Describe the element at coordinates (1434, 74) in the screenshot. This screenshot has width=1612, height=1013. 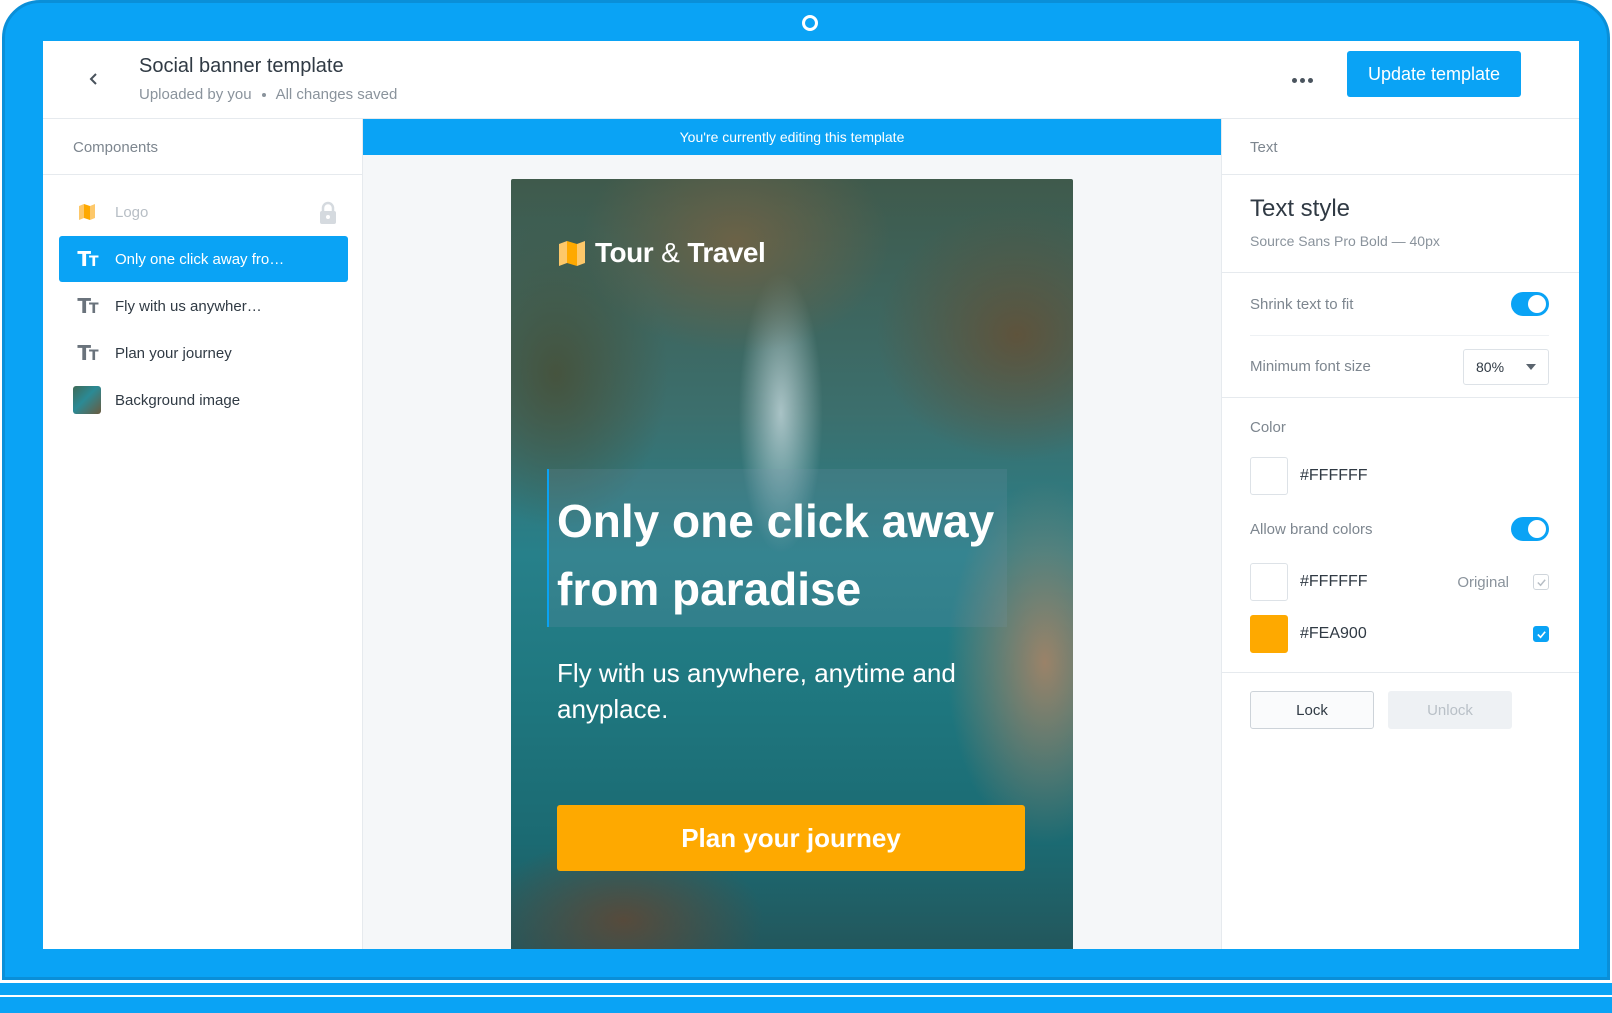
I see `update-template-button: Update template` at that location.